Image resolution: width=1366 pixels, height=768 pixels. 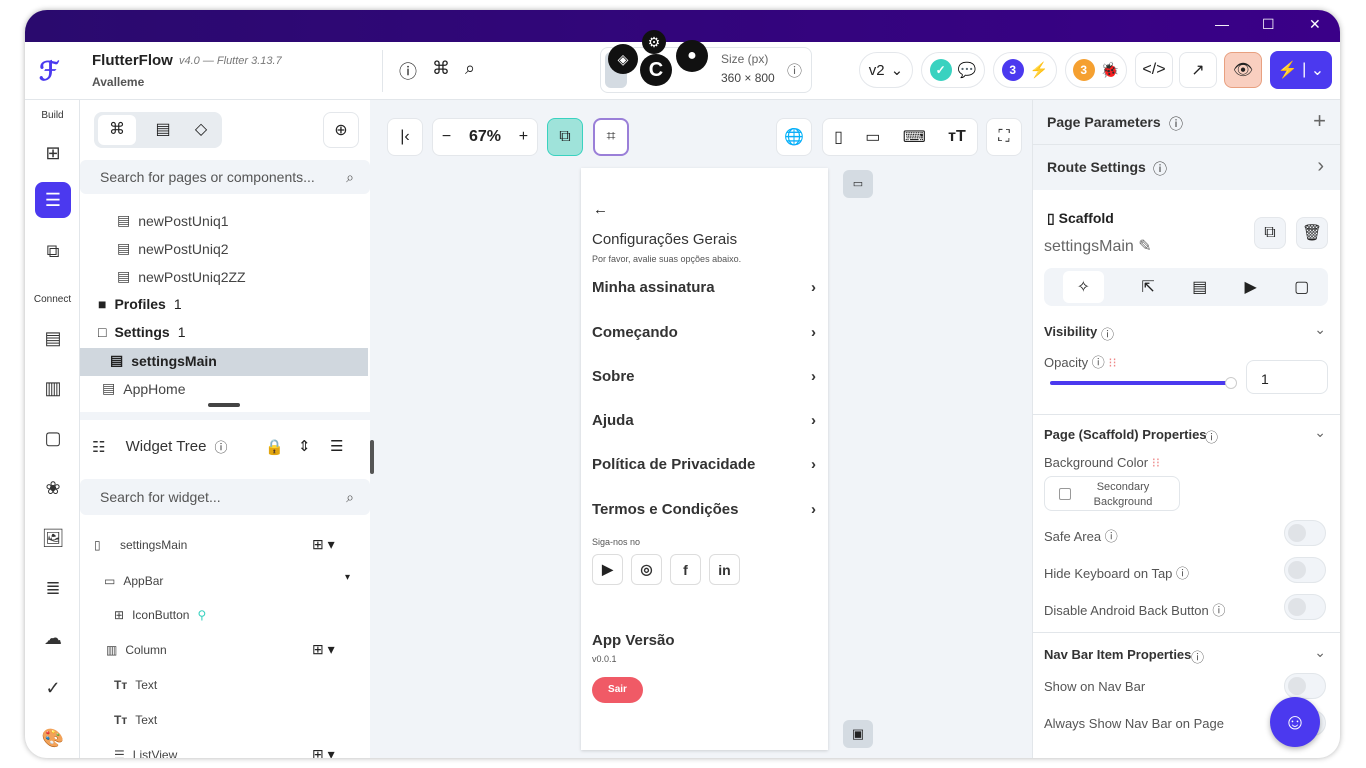 What do you see at coordinates (565, 137) in the screenshot?
I see `toggle-layers-icon: ⧉` at bounding box center [565, 137].